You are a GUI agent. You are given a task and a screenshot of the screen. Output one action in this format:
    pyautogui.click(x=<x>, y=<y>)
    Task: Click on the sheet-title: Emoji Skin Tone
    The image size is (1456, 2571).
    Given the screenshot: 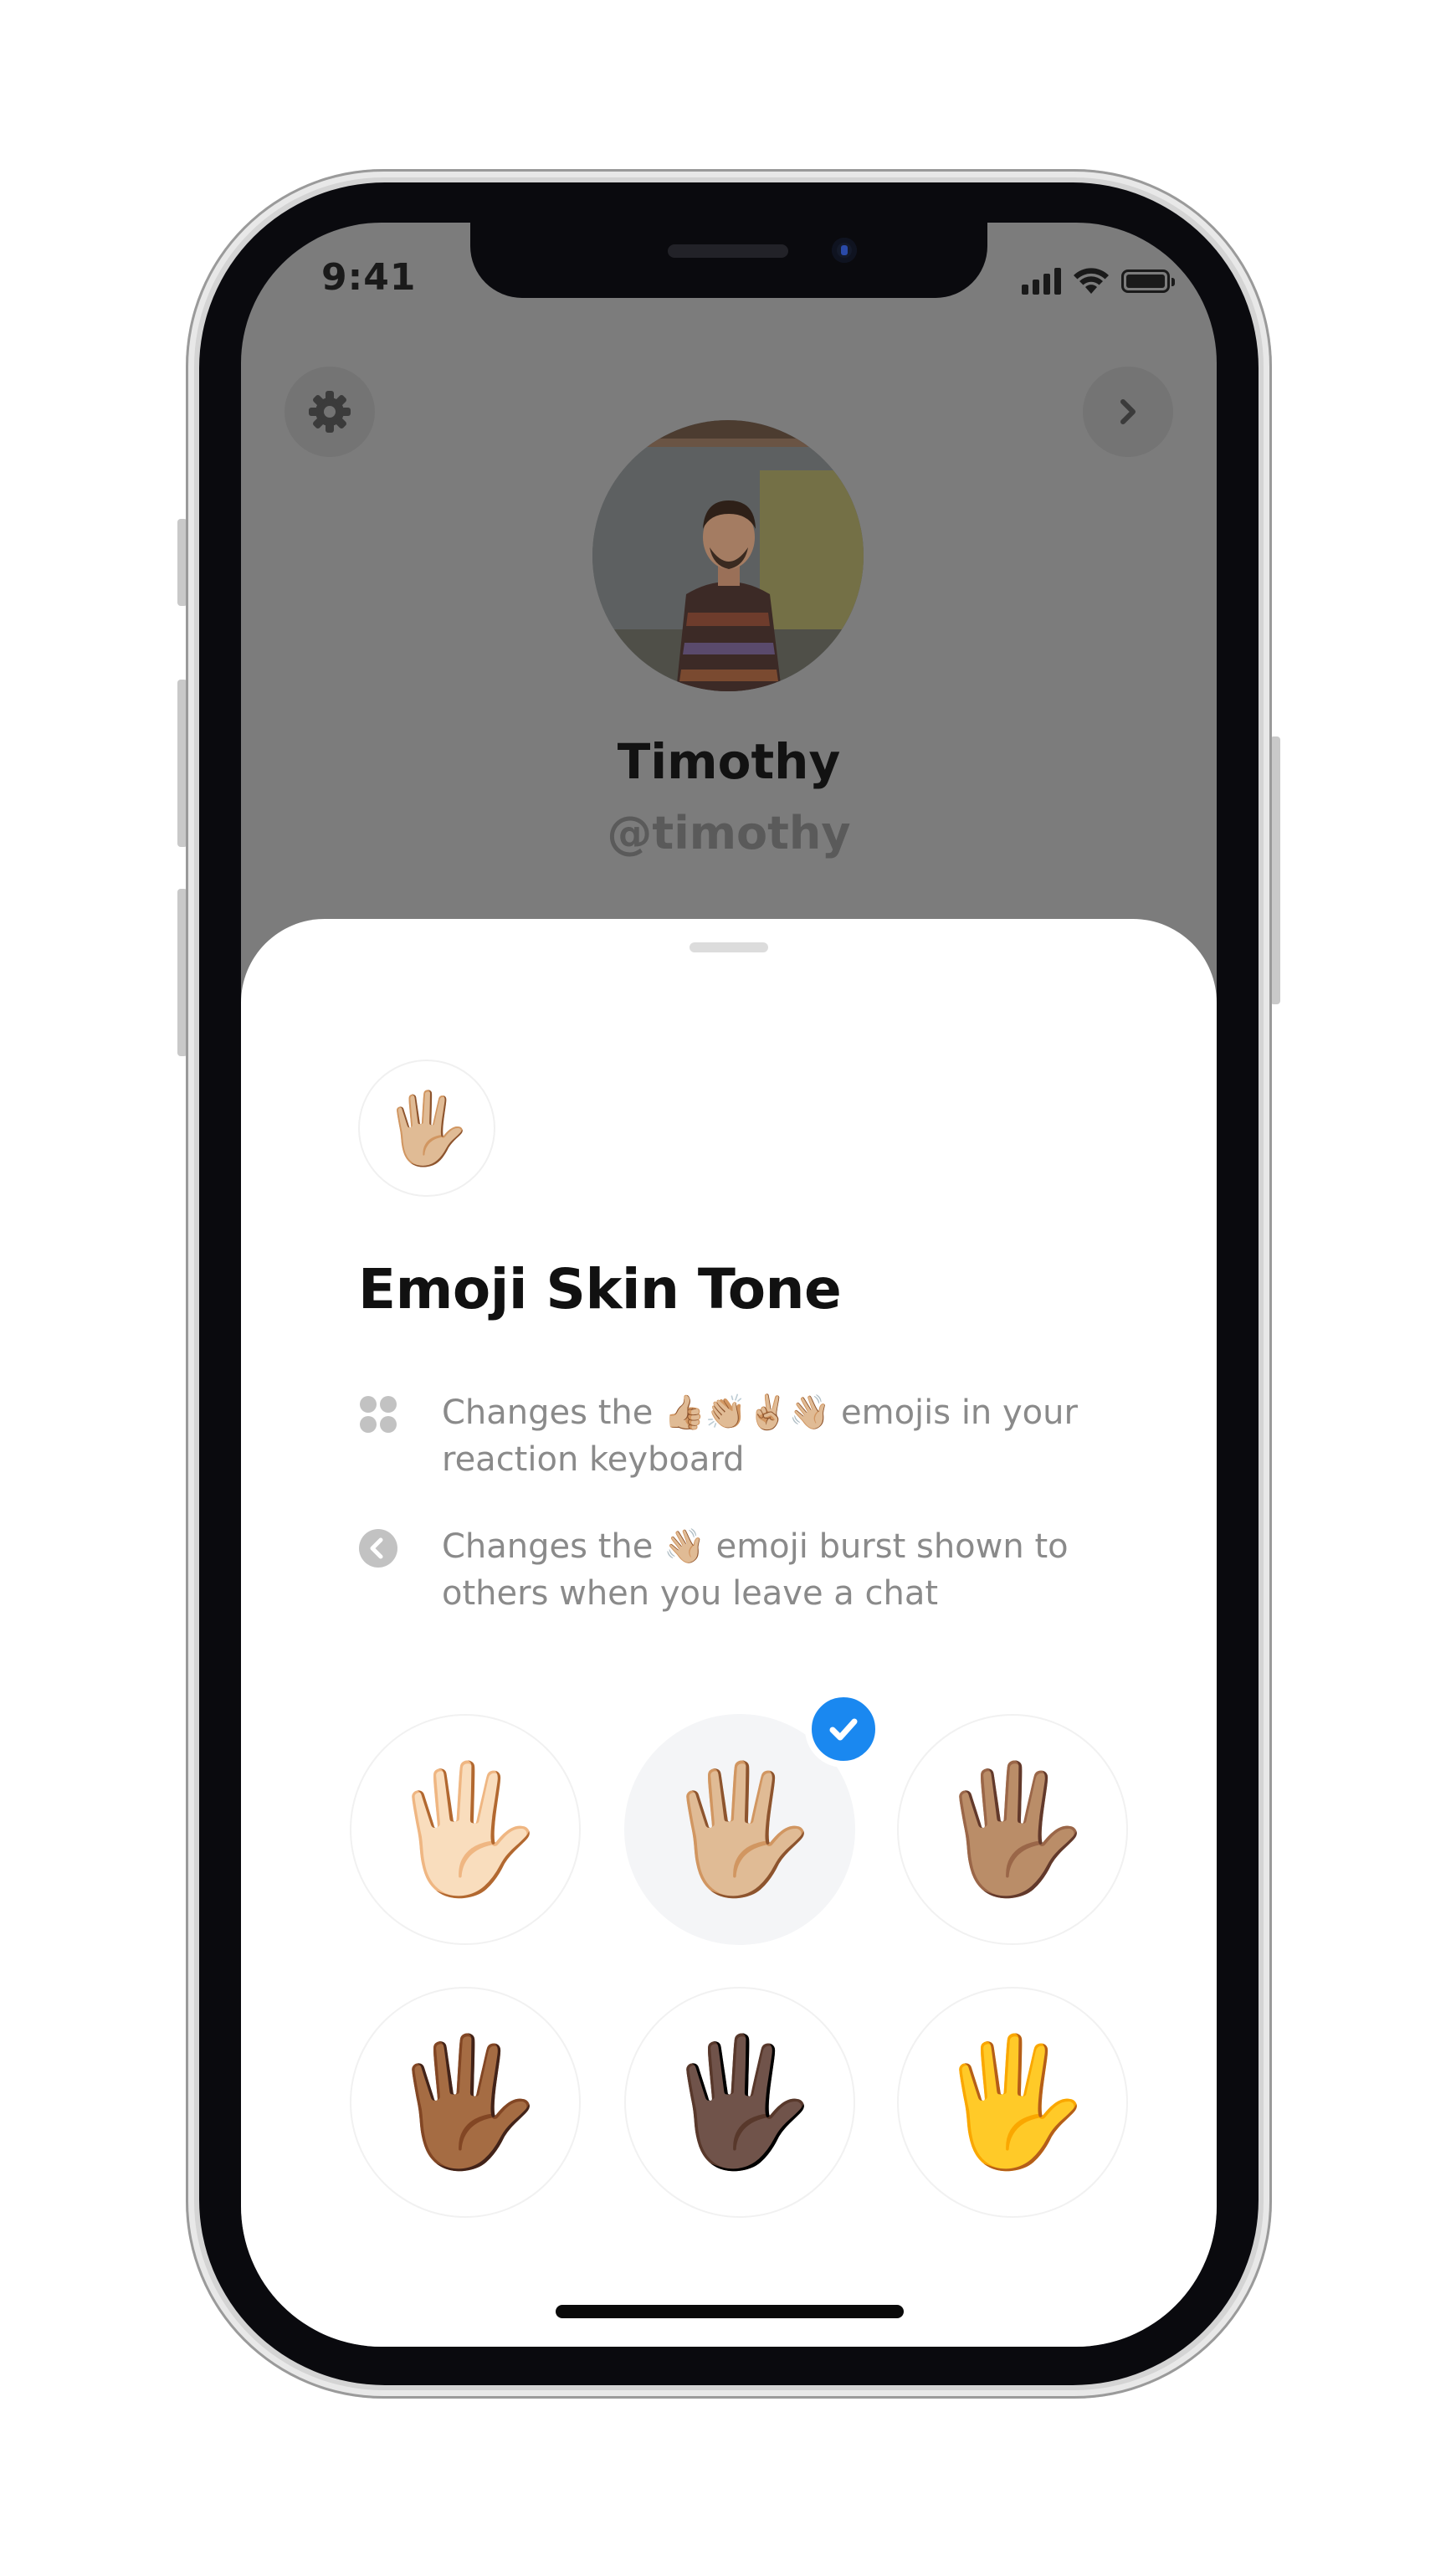 What is the action you would take?
    pyautogui.click(x=600, y=1289)
    